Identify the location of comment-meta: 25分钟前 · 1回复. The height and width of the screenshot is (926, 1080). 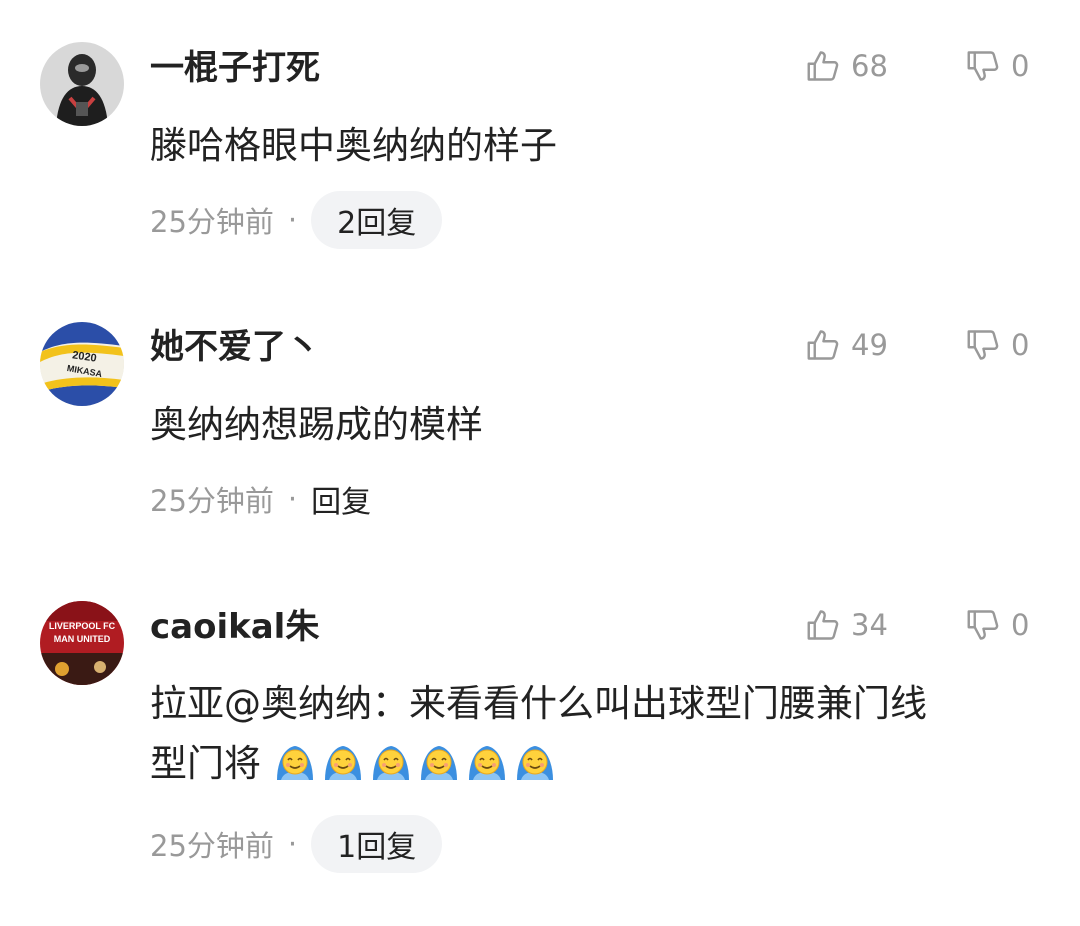
(296, 844).